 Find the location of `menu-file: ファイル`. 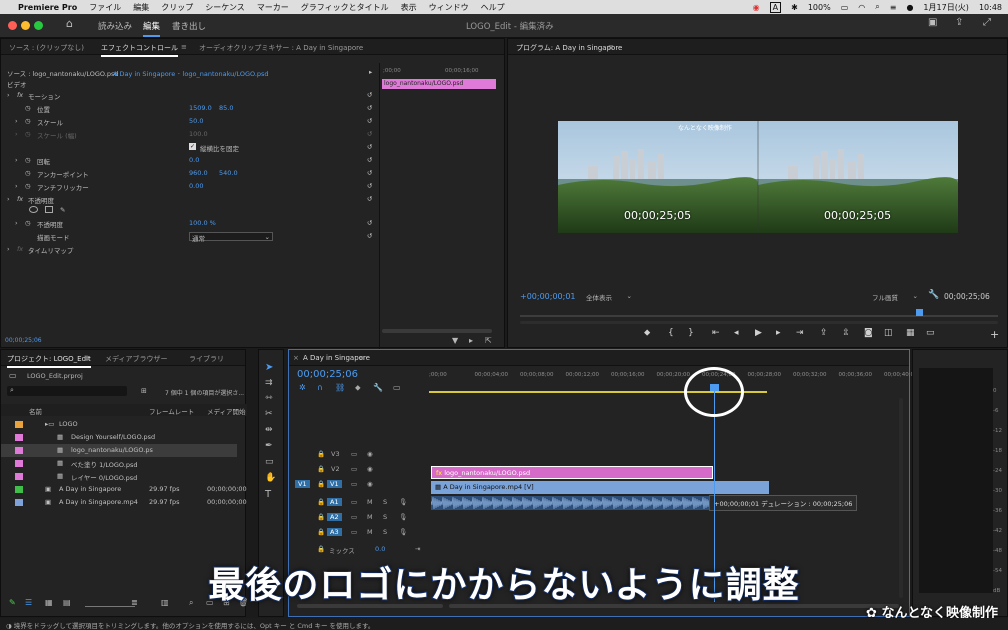

menu-file: ファイル is located at coordinates (105, 7).